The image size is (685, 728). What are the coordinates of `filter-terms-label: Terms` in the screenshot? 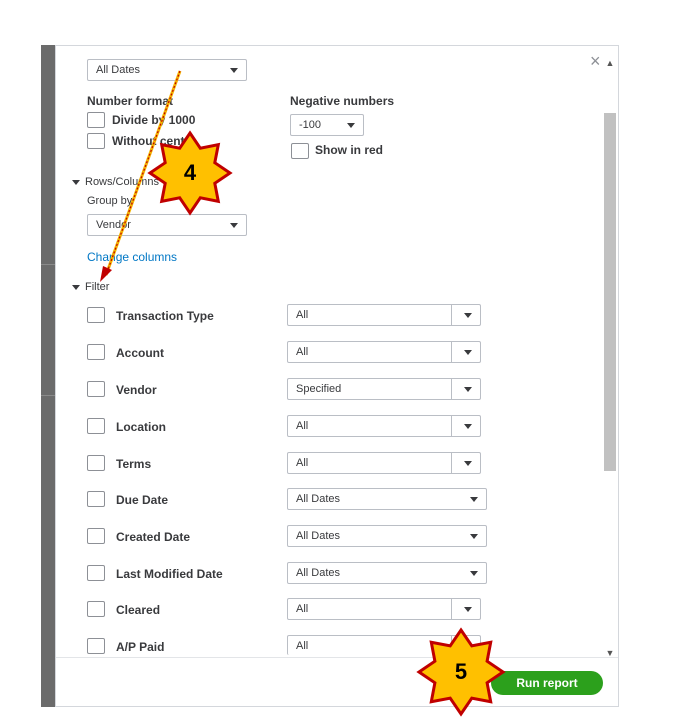 It's located at (134, 464).